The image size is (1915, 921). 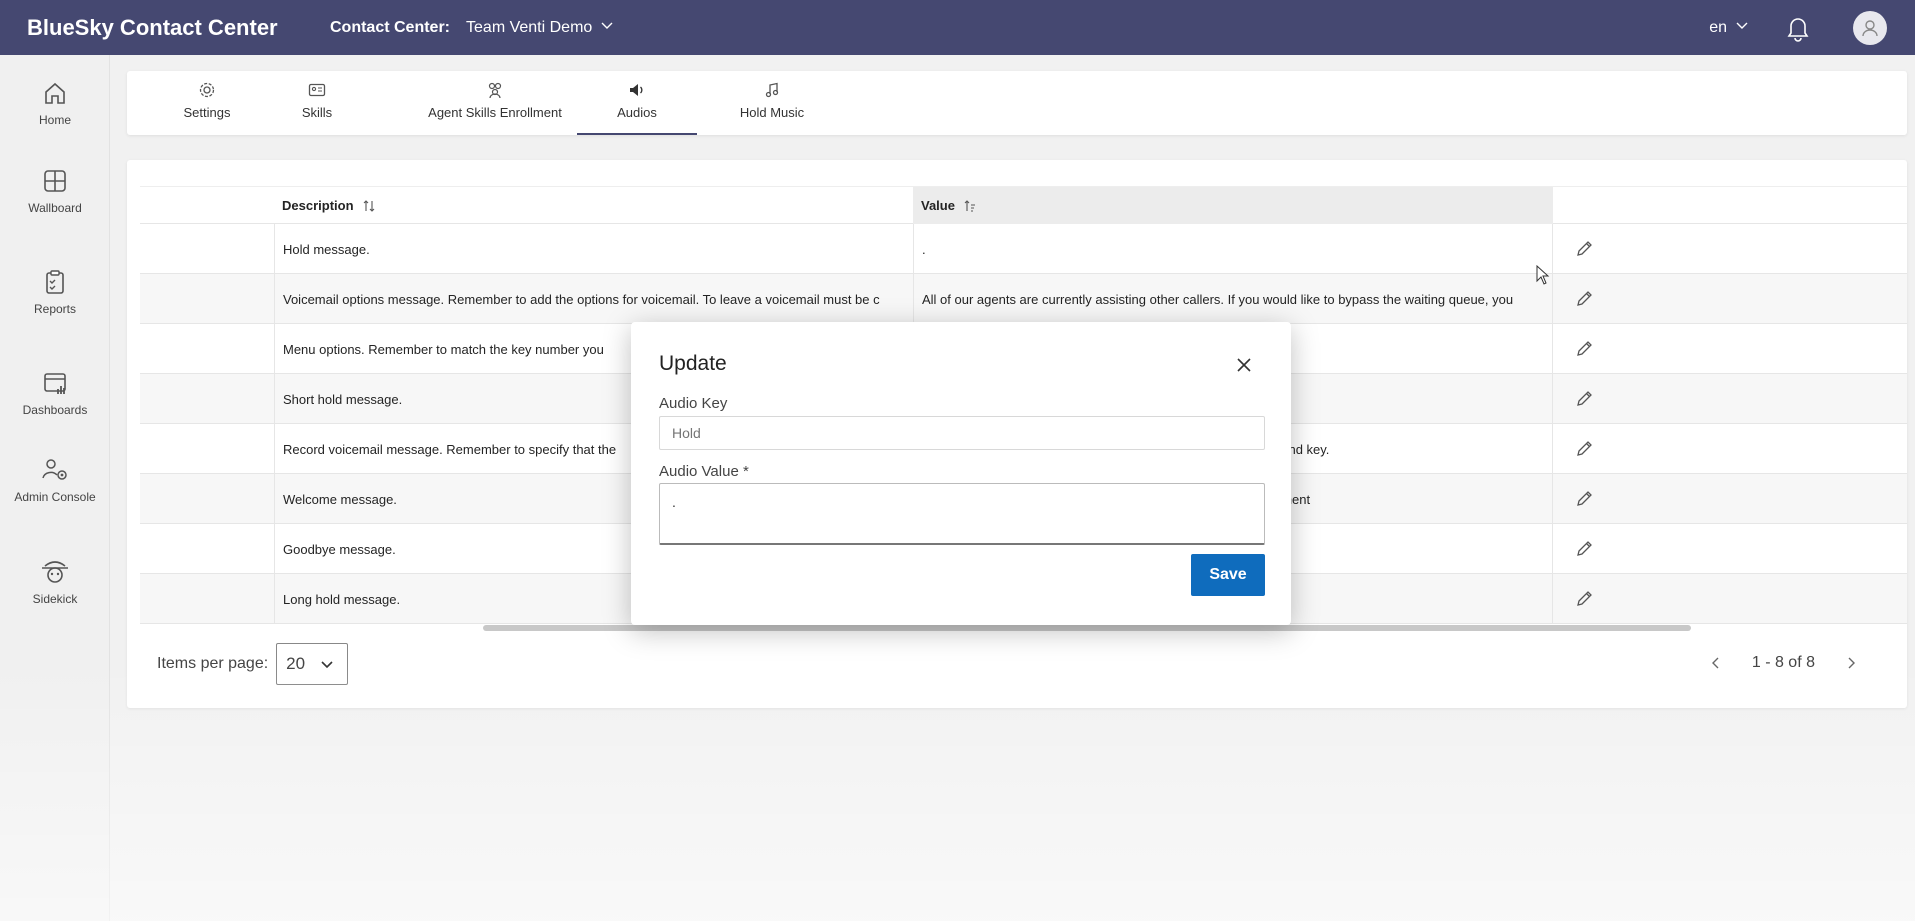 What do you see at coordinates (317, 112) in the screenshot?
I see `tab-label: Skills` at bounding box center [317, 112].